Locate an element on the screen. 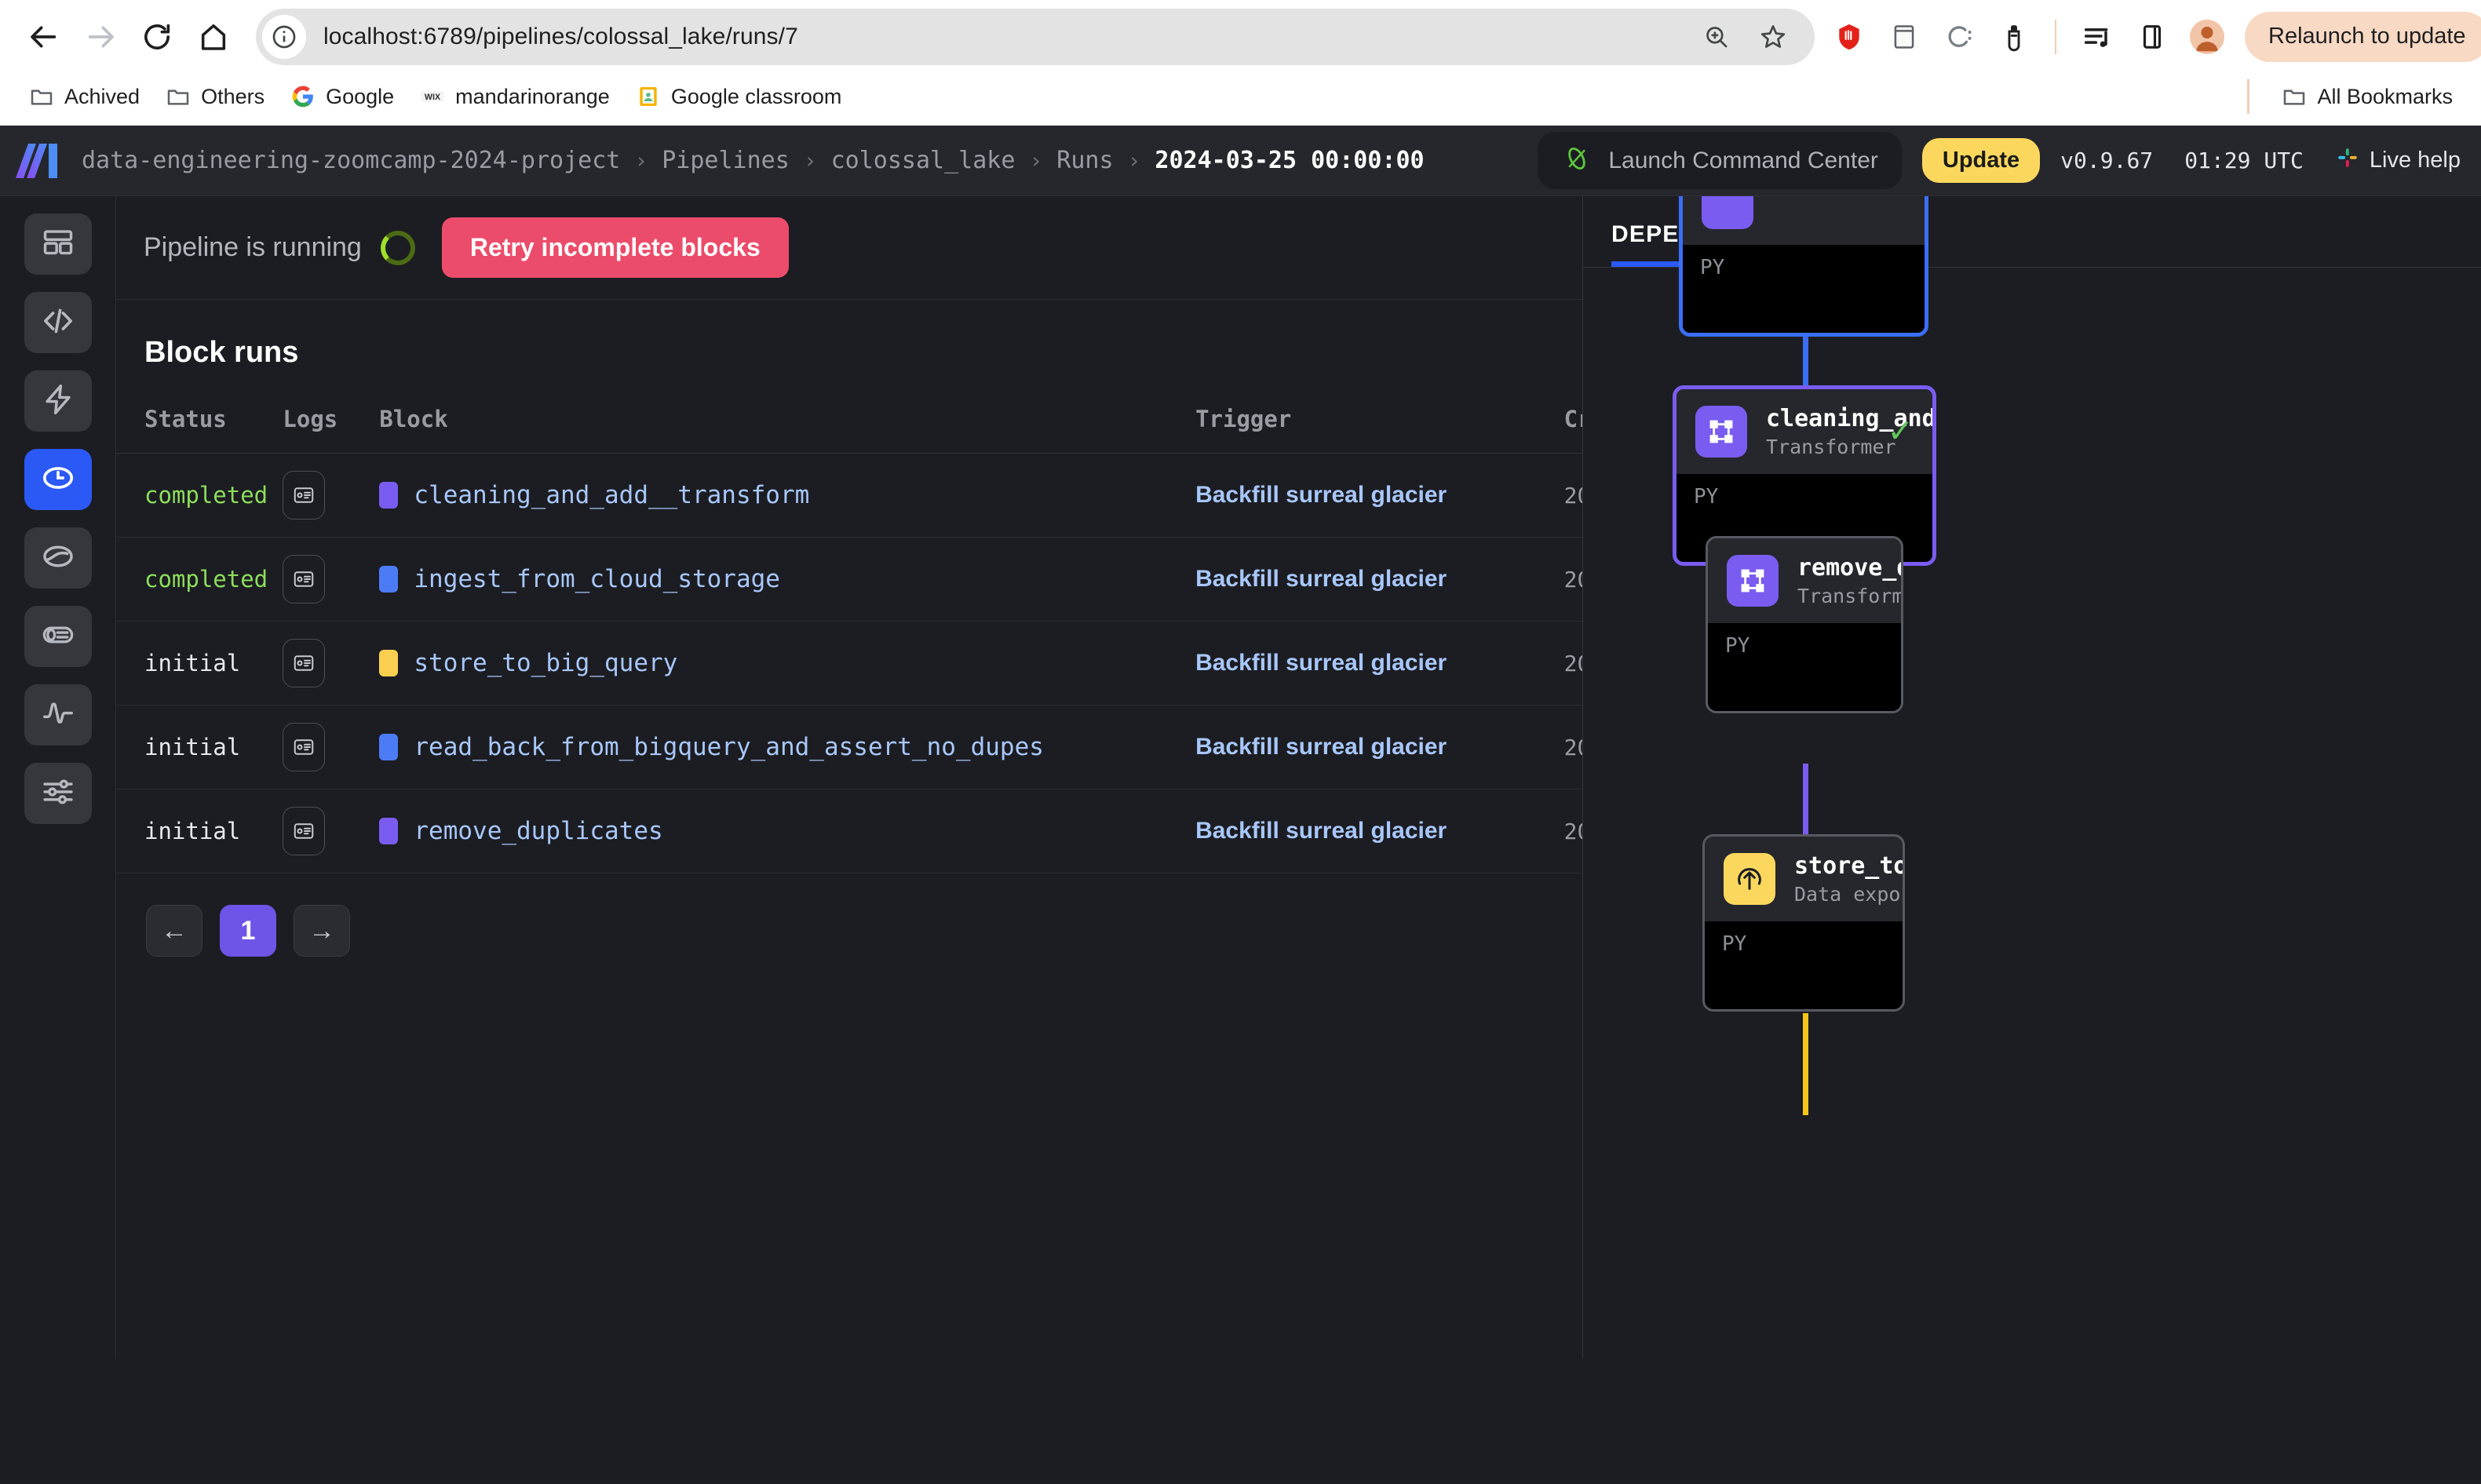  bookmark-archived: Achived is located at coordinates (84, 96).